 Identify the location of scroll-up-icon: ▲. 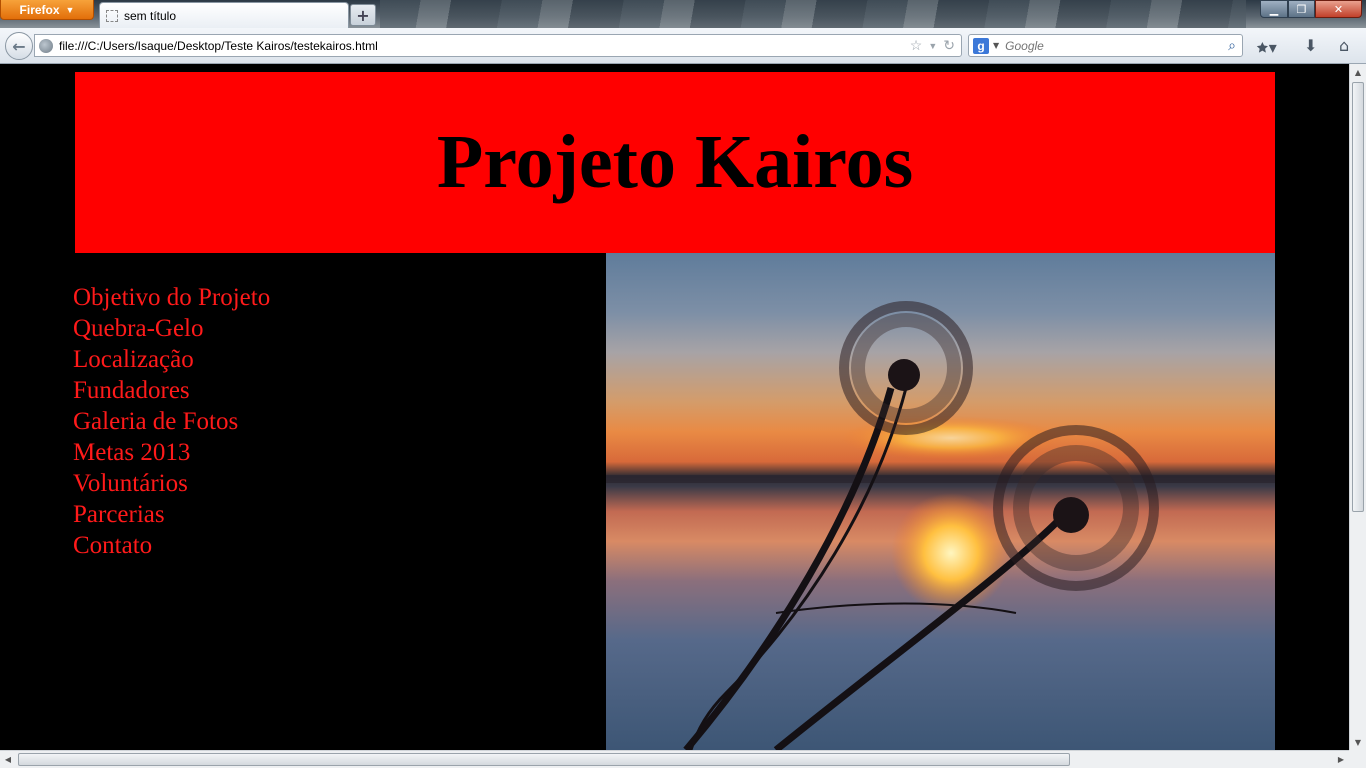
(1358, 72).